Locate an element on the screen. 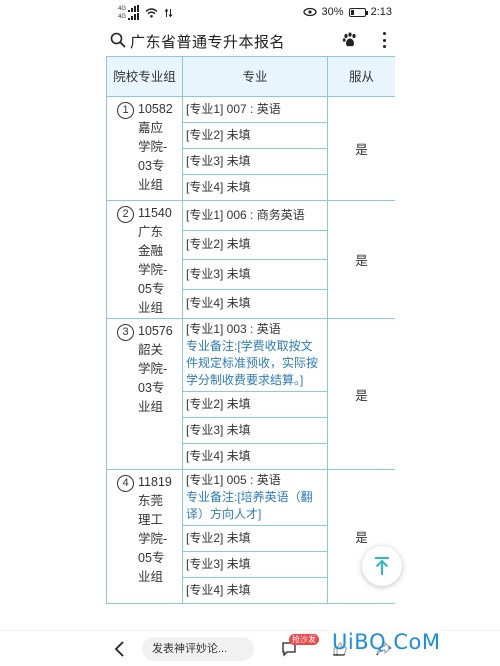  major-cell: [专业1] 006 : 商务英语 is located at coordinates (255, 215).